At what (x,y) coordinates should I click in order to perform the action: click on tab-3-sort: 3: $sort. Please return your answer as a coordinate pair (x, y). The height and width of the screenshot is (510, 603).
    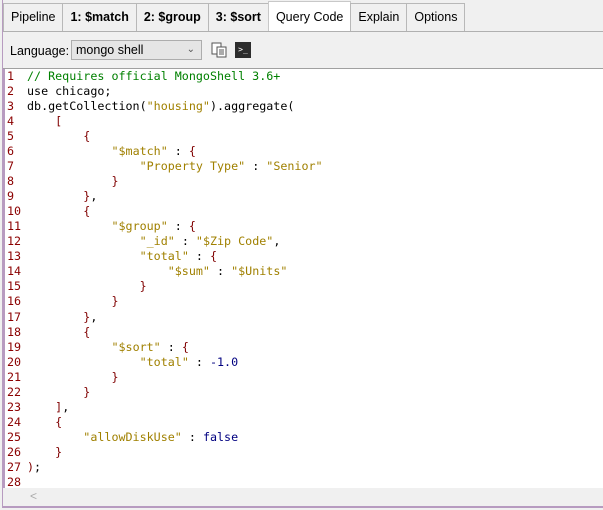
    Looking at the image, I should click on (238, 17).